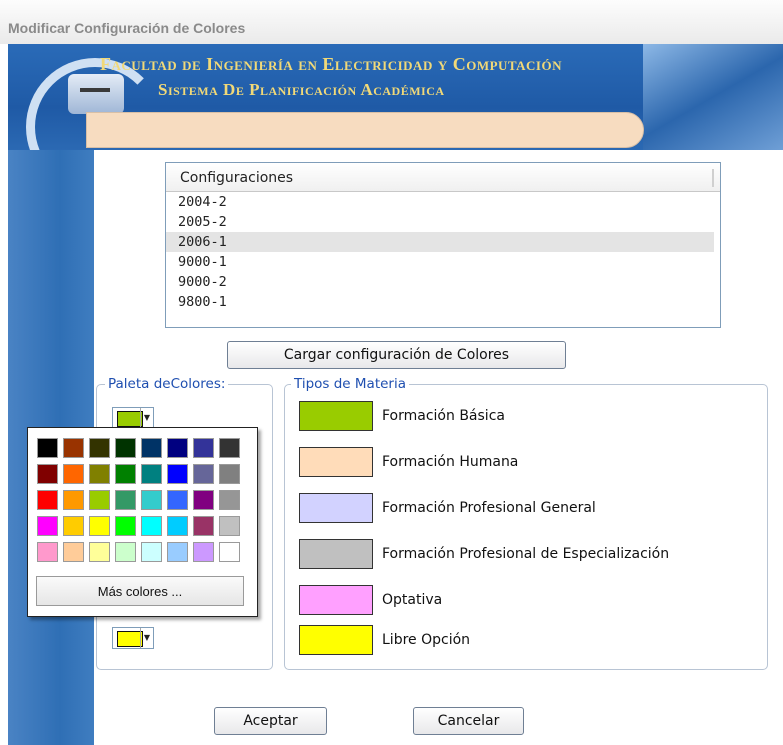 Image resolution: width=783 pixels, height=745 pixels. I want to click on config-list: 2004-2 2005-2 2006-1 9000-1 9000-2 9800-1, so click(443, 252).